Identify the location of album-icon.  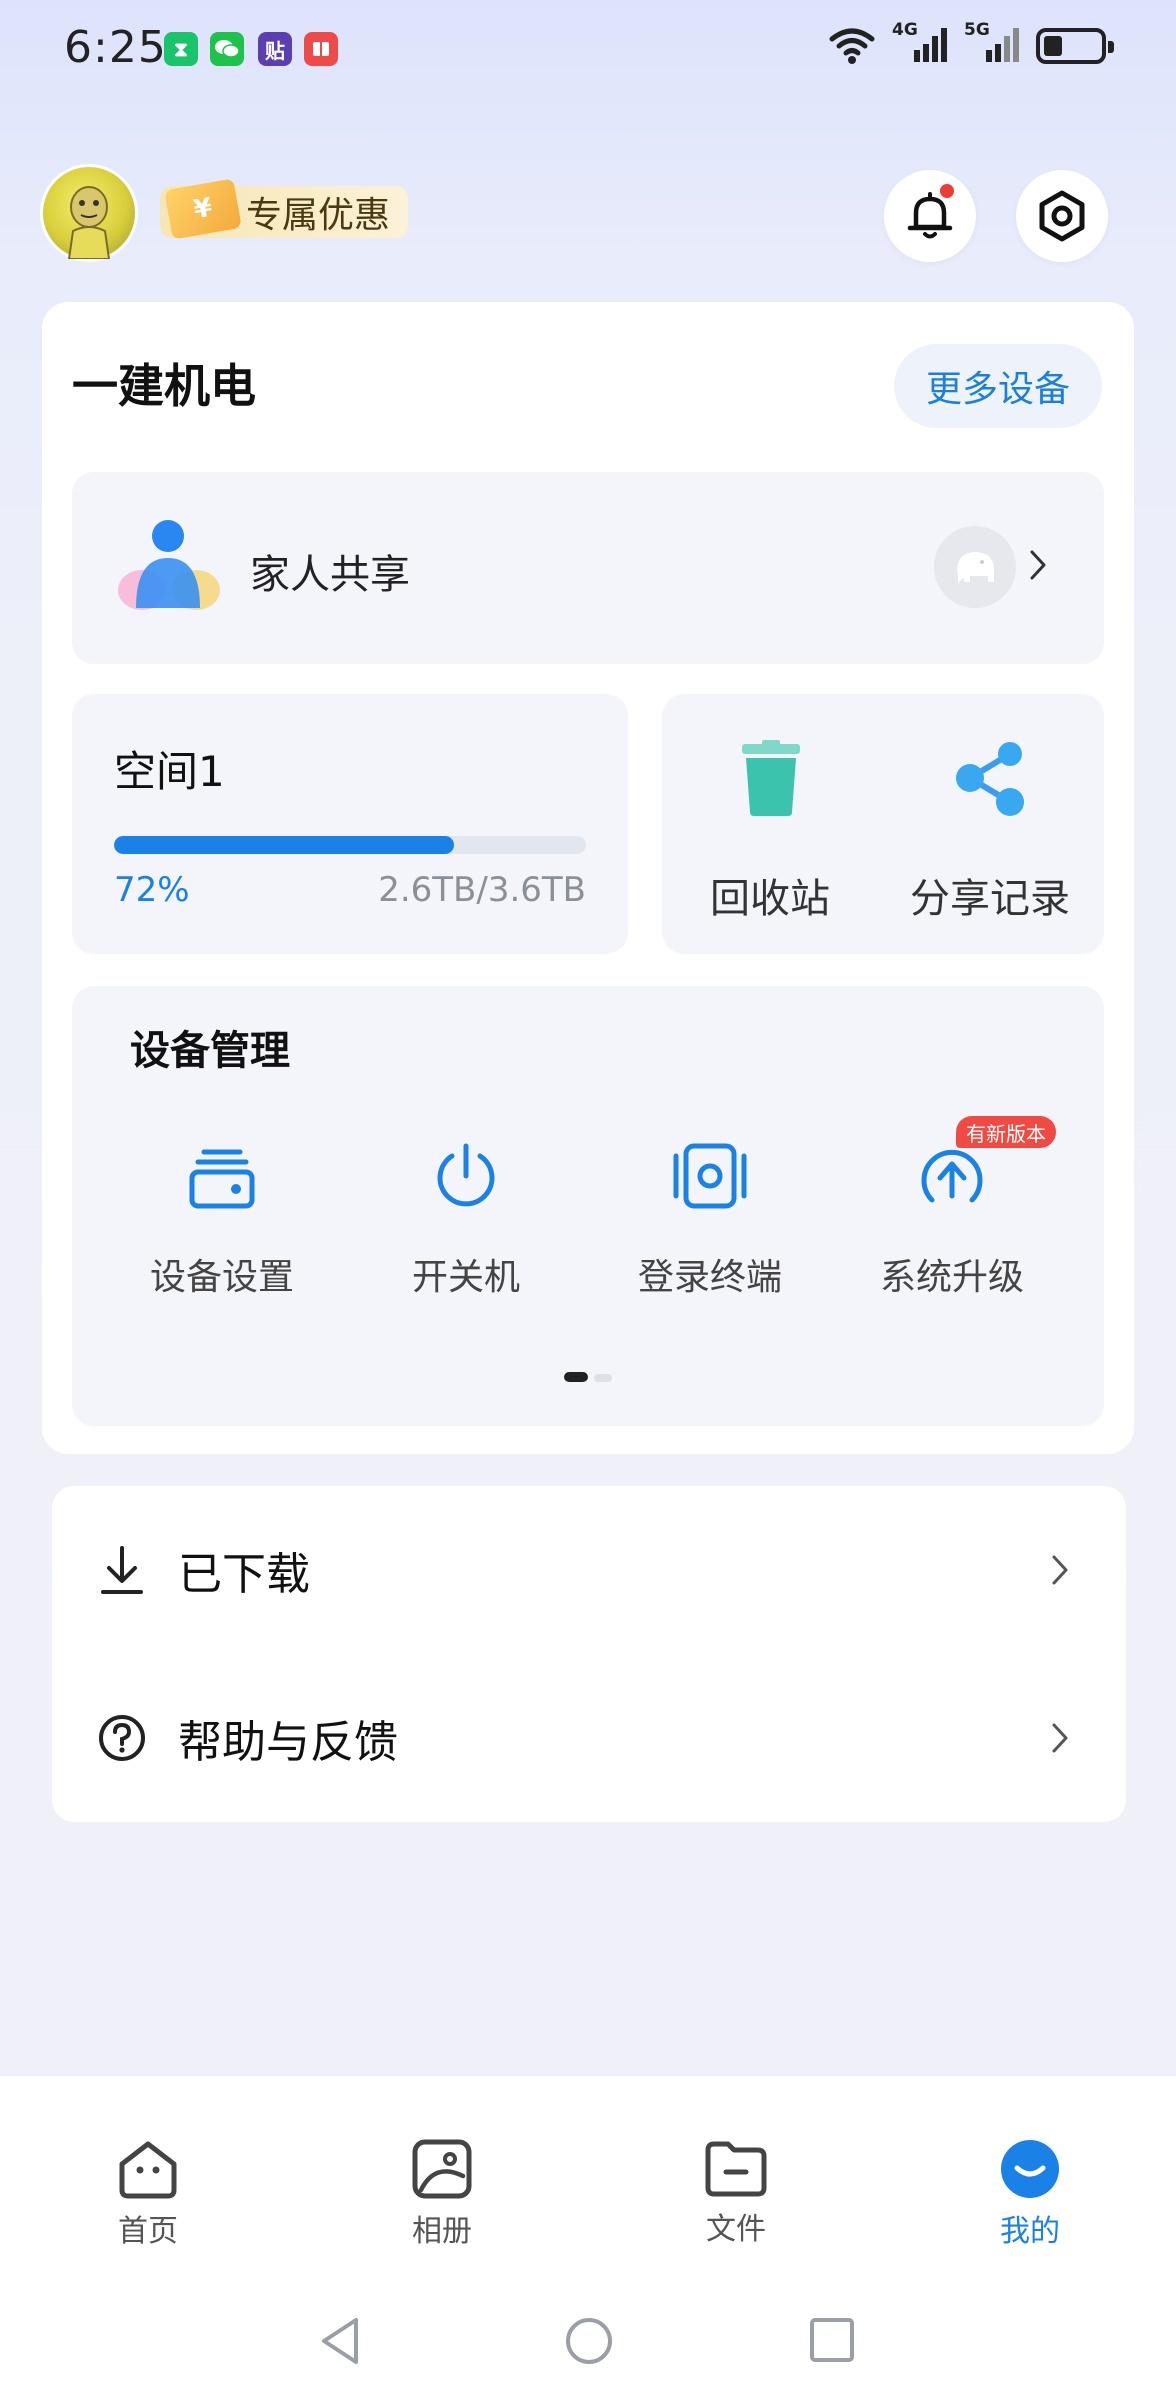
(442, 2169).